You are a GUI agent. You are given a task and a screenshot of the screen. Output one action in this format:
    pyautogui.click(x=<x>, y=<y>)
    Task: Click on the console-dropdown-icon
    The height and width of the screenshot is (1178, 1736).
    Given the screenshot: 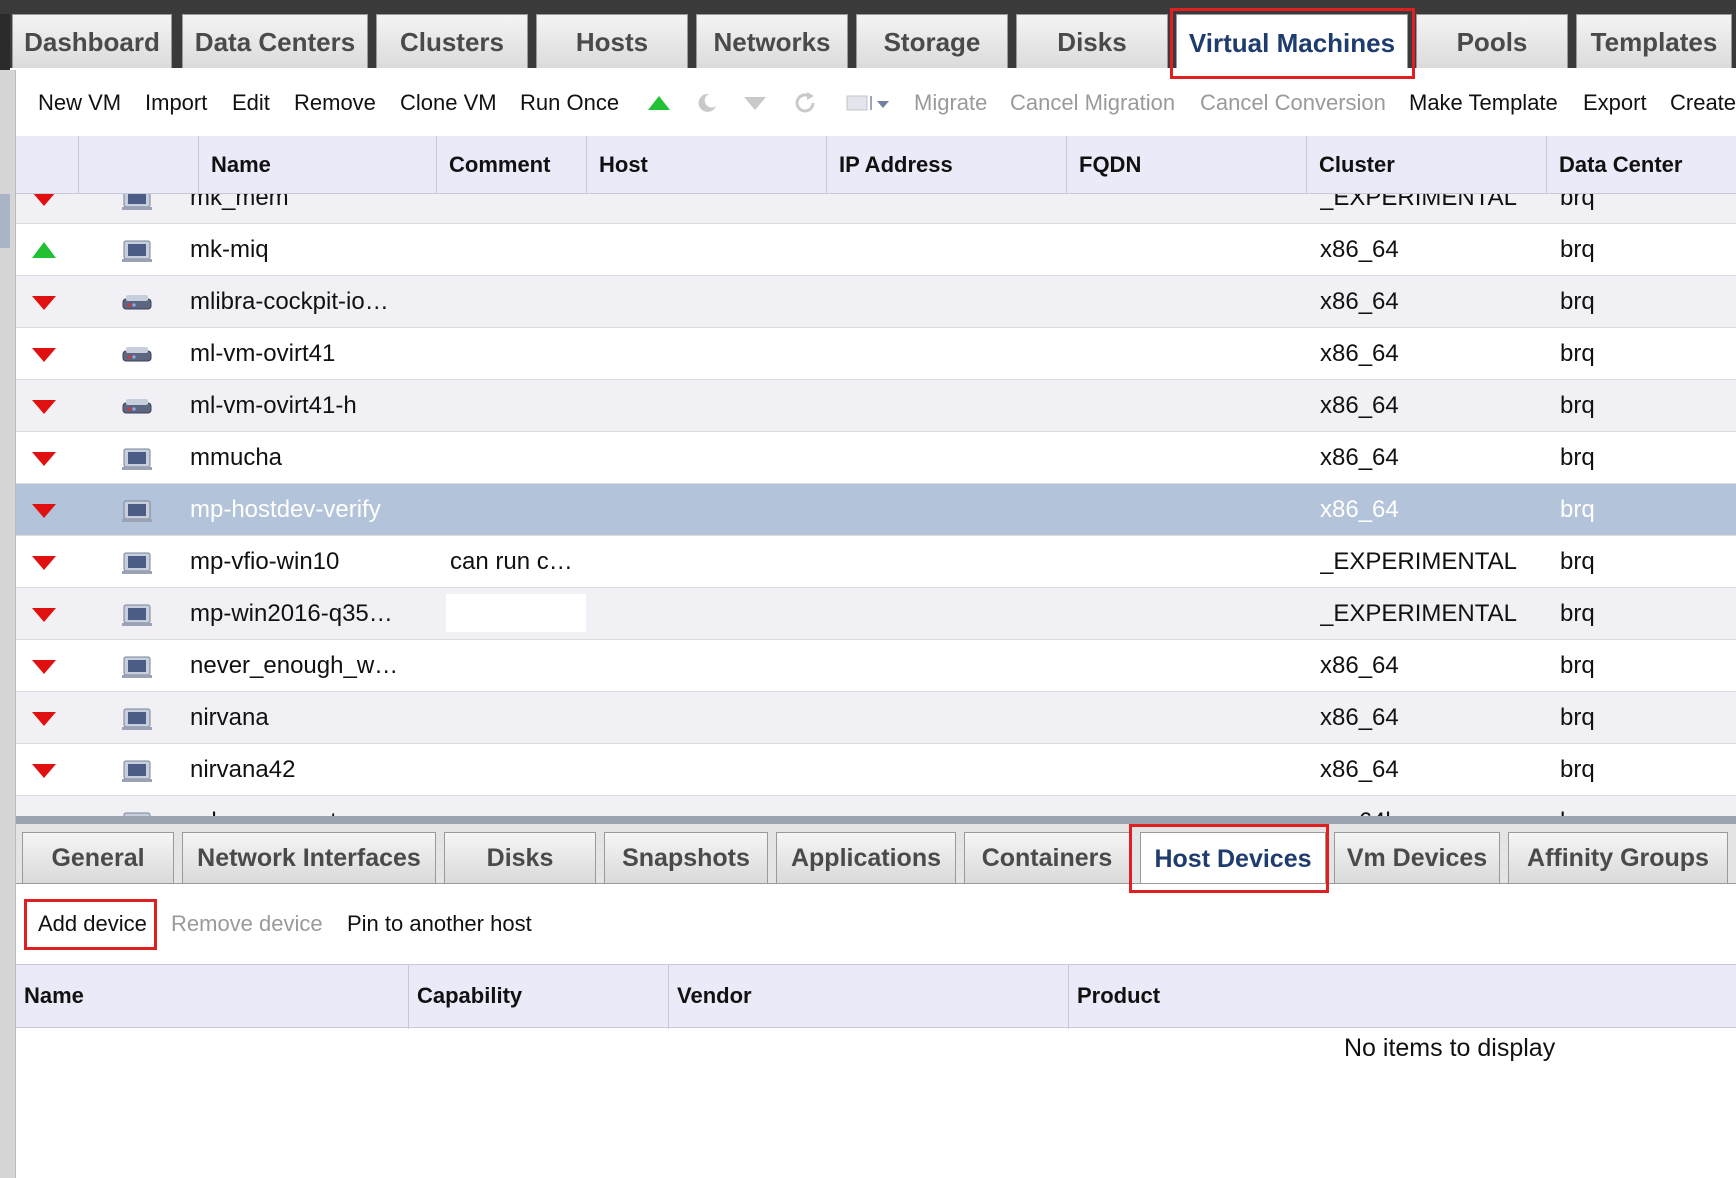 What is the action you would take?
    pyautogui.click(x=870, y=103)
    